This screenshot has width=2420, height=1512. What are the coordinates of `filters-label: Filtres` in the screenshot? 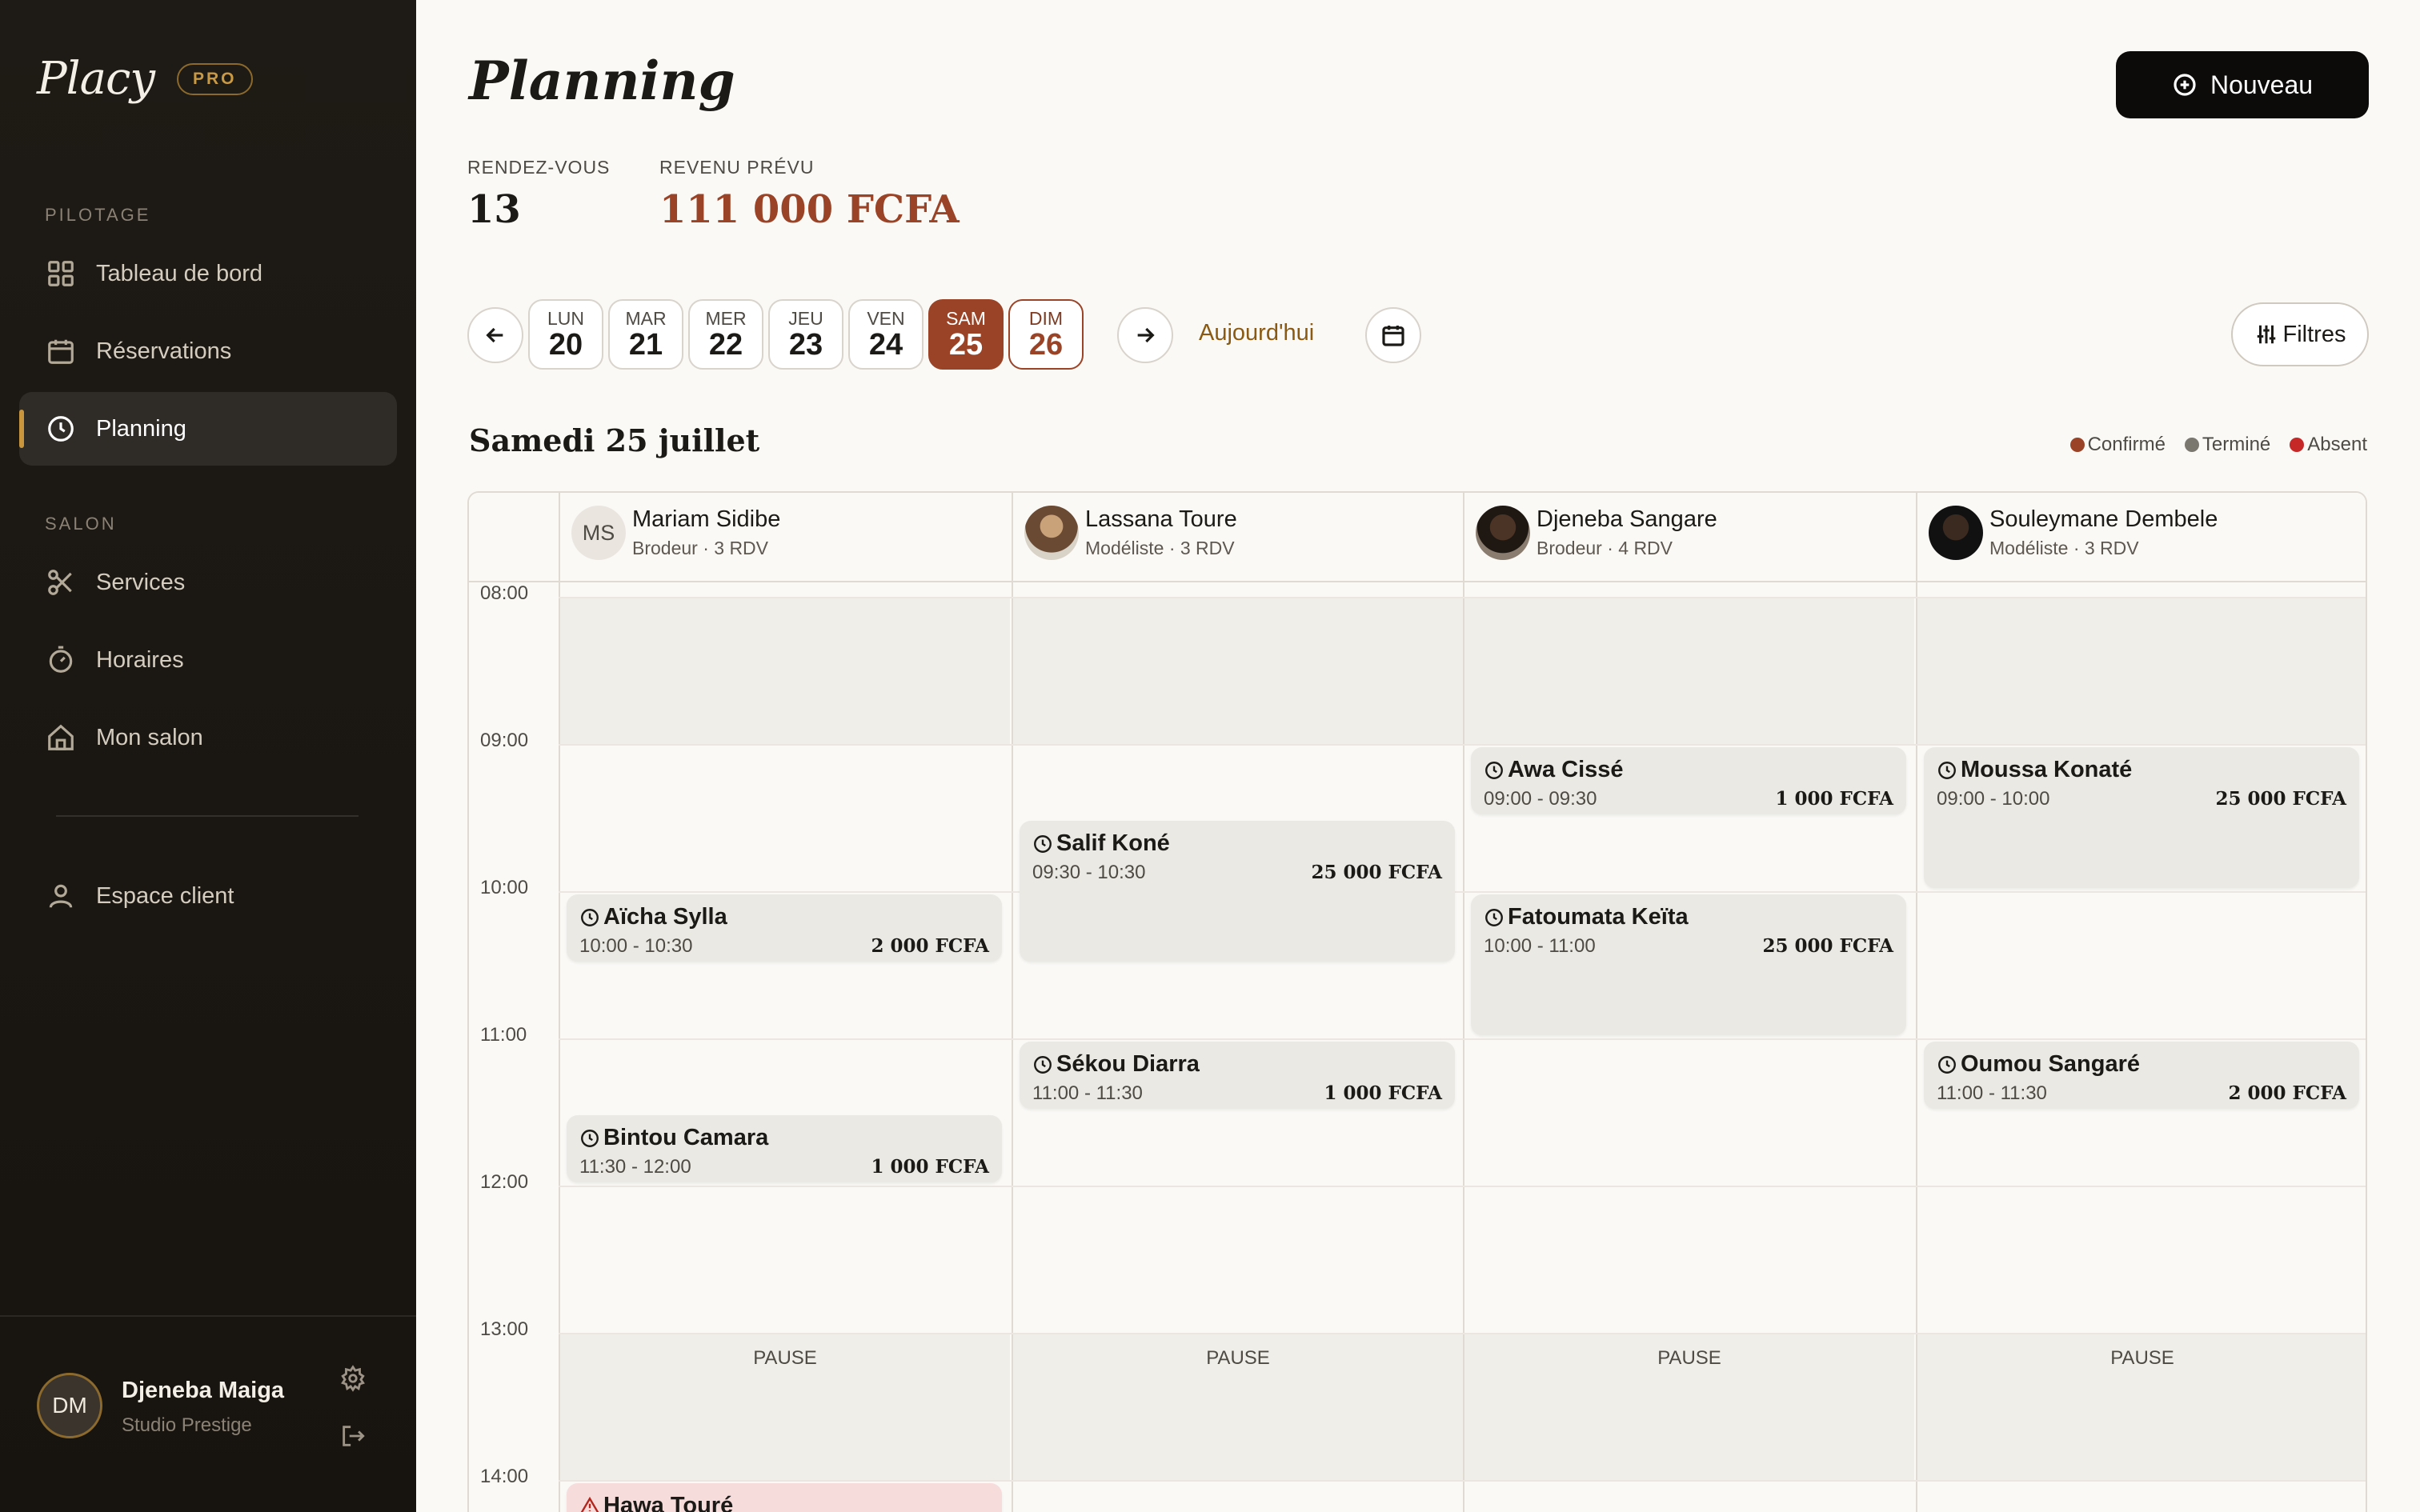 It's located at (2314, 334).